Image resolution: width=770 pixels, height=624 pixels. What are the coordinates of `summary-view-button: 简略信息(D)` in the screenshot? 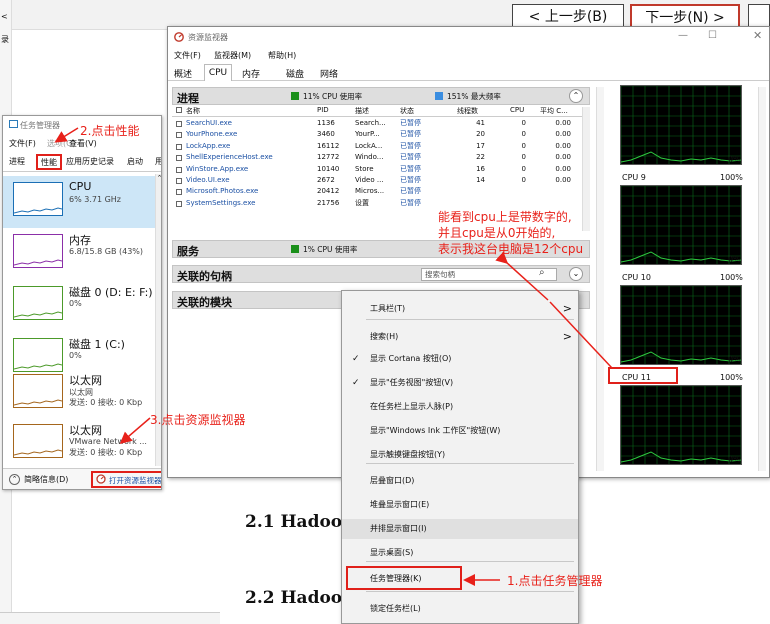 It's located at (46, 479).